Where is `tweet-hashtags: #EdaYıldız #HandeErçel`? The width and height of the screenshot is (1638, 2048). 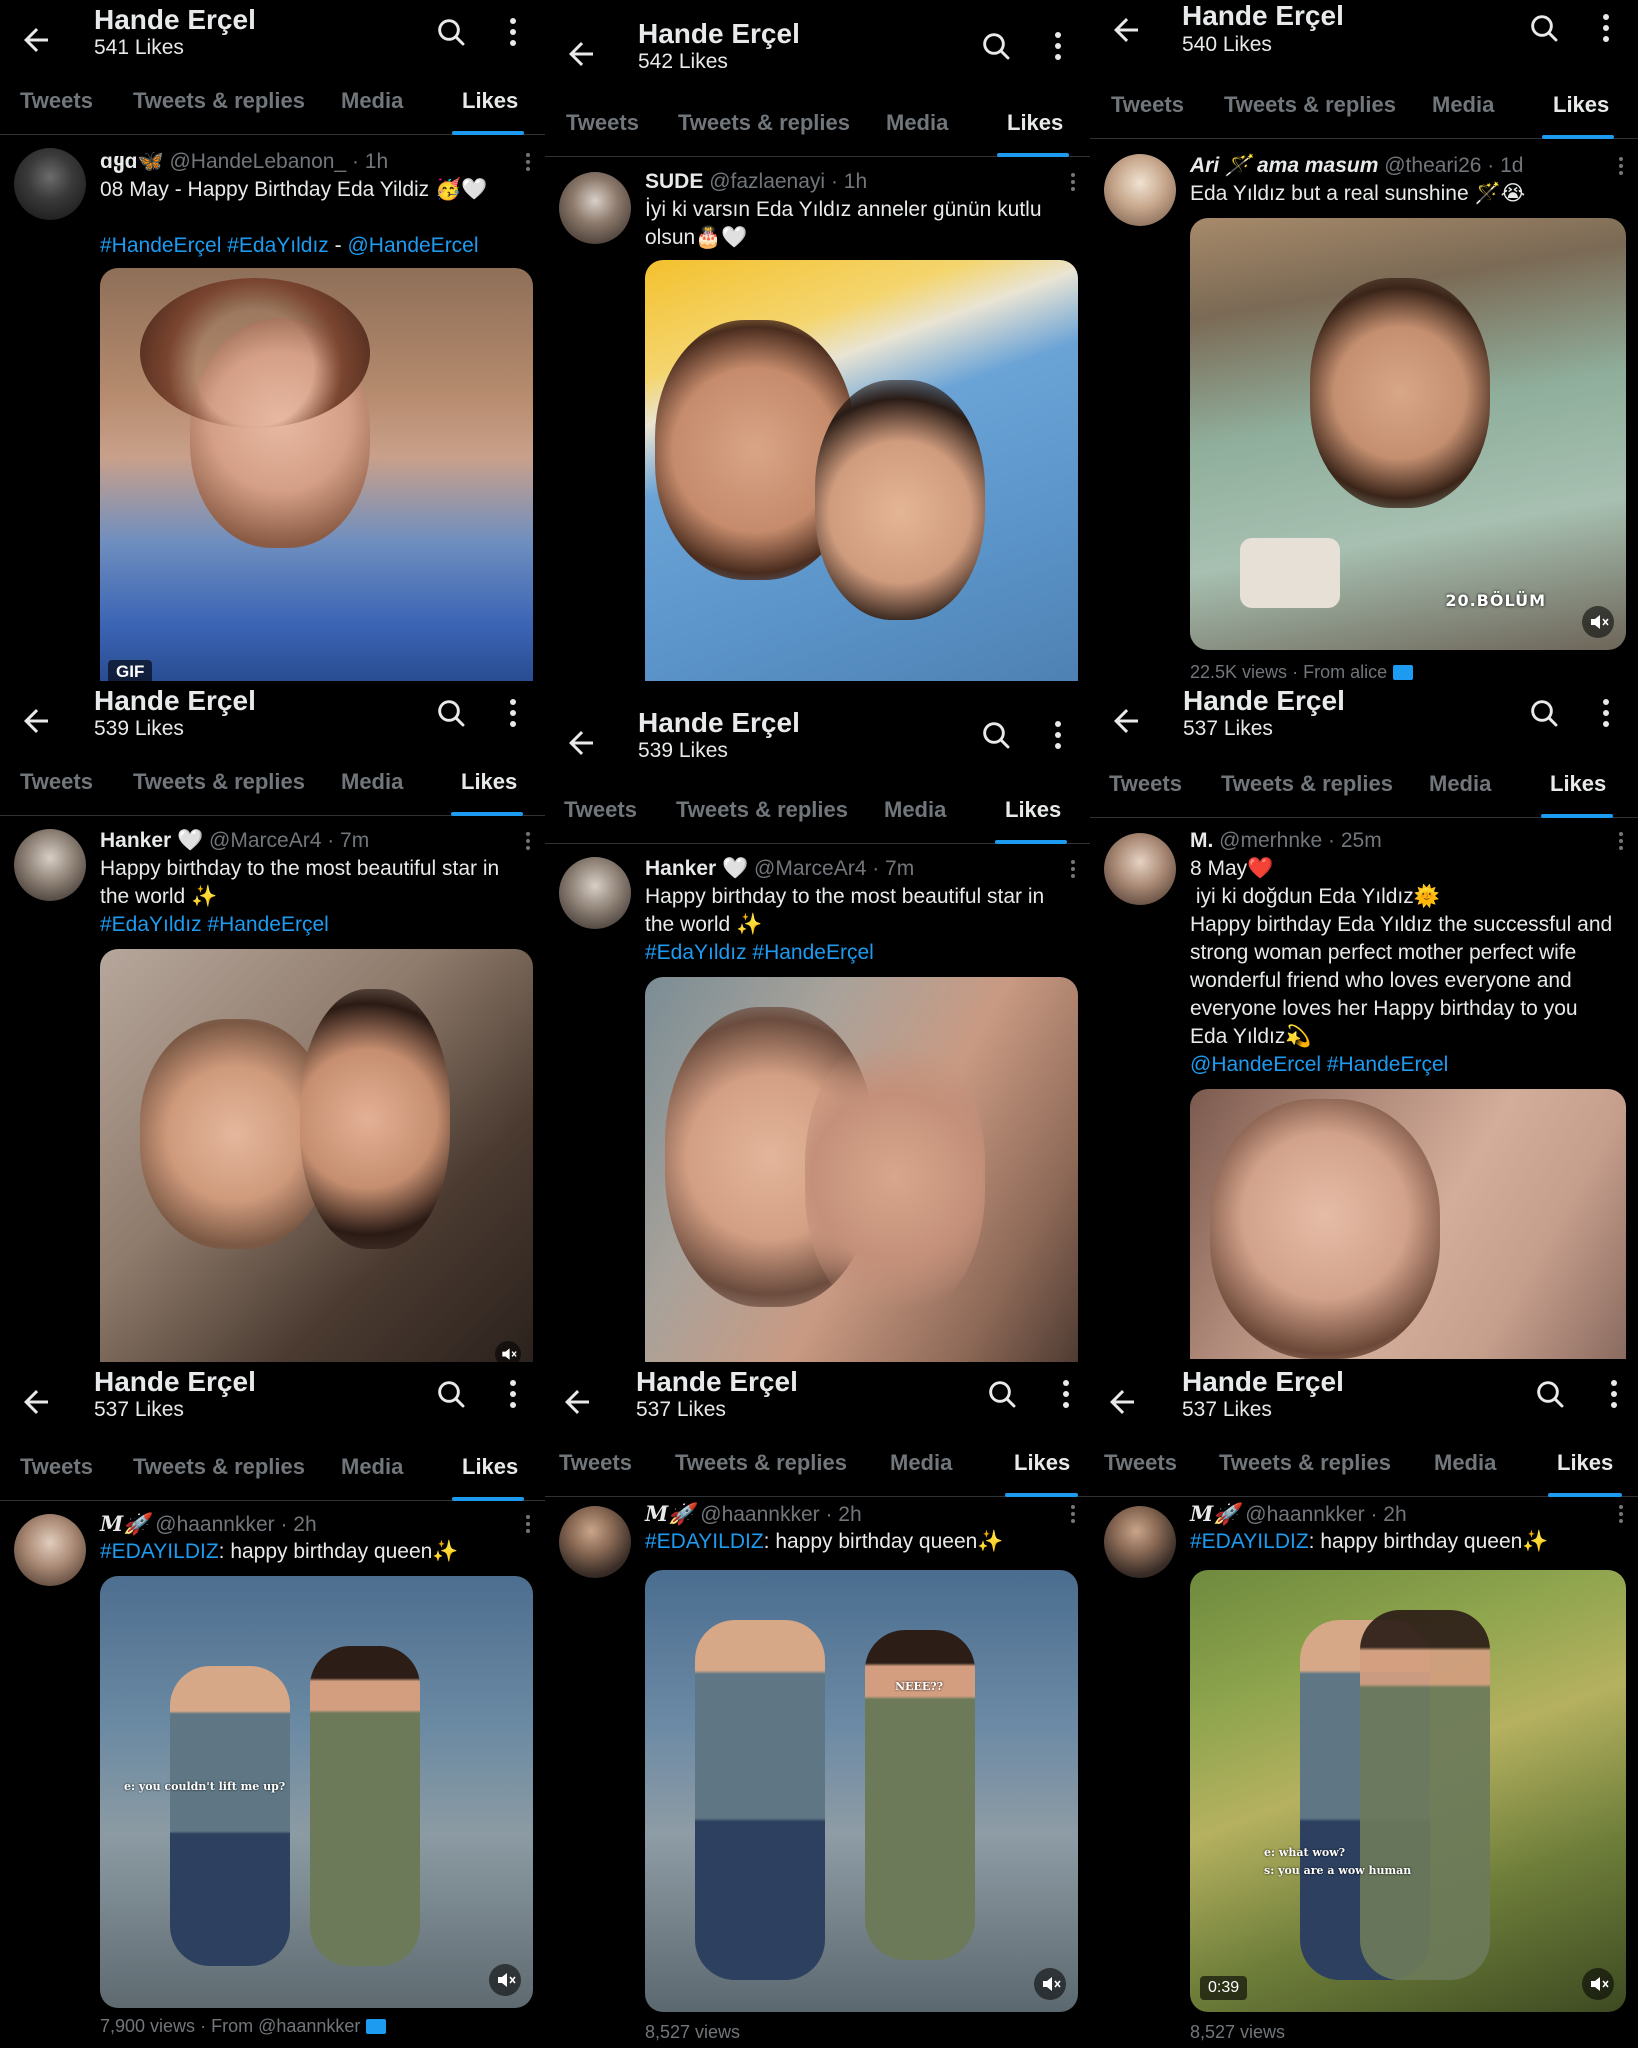 tweet-hashtags: #EdaYıldız #HandeErçel is located at coordinates (315, 925).